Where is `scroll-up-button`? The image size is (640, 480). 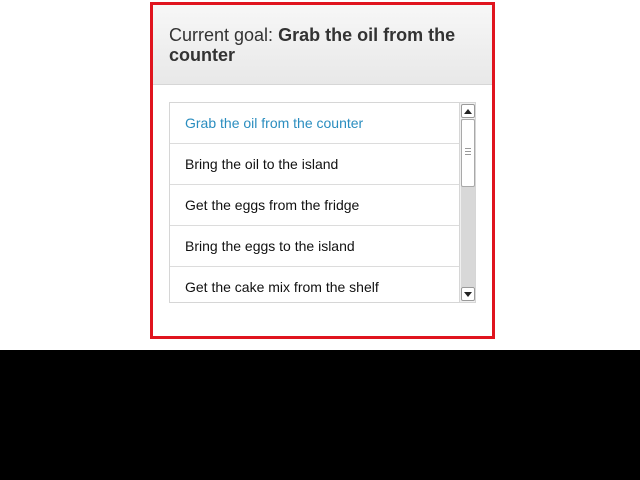
scroll-up-button is located at coordinates (468, 111).